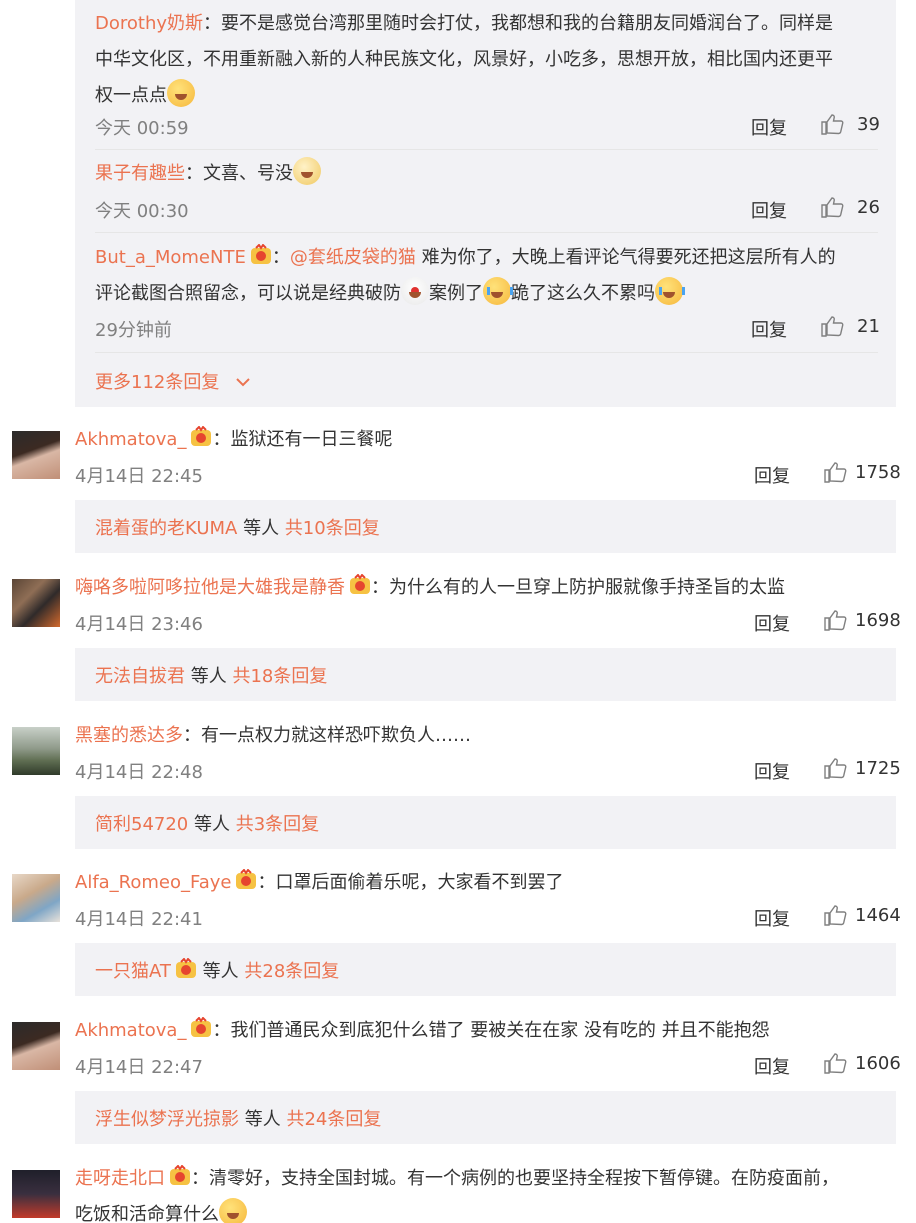 This screenshot has height=1223, width=916. Describe the element at coordinates (868, 326) in the screenshot. I see `like-count: 21` at that location.